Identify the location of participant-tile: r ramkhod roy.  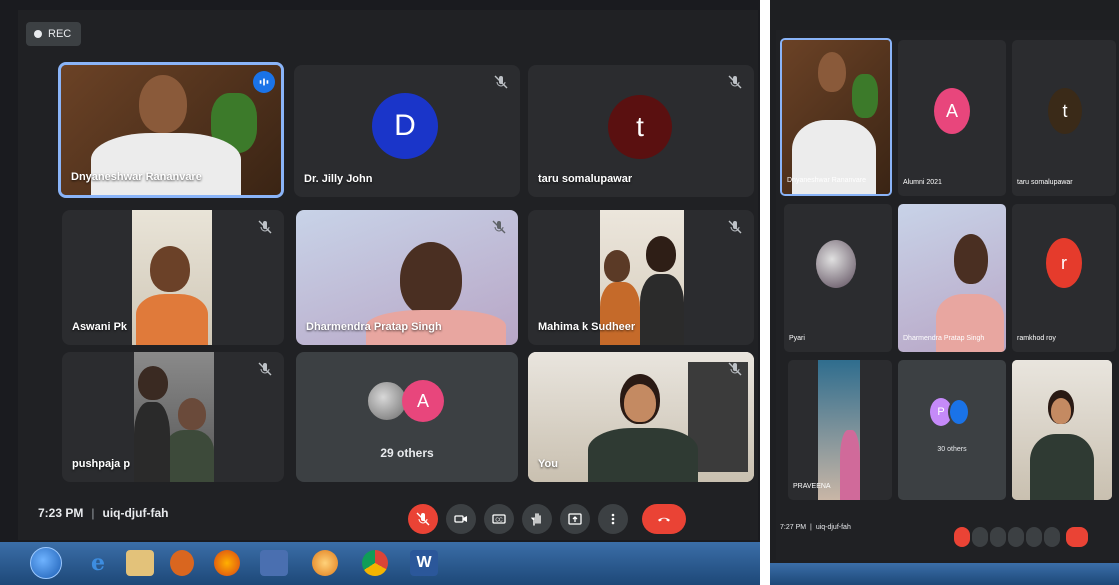
(1064, 278).